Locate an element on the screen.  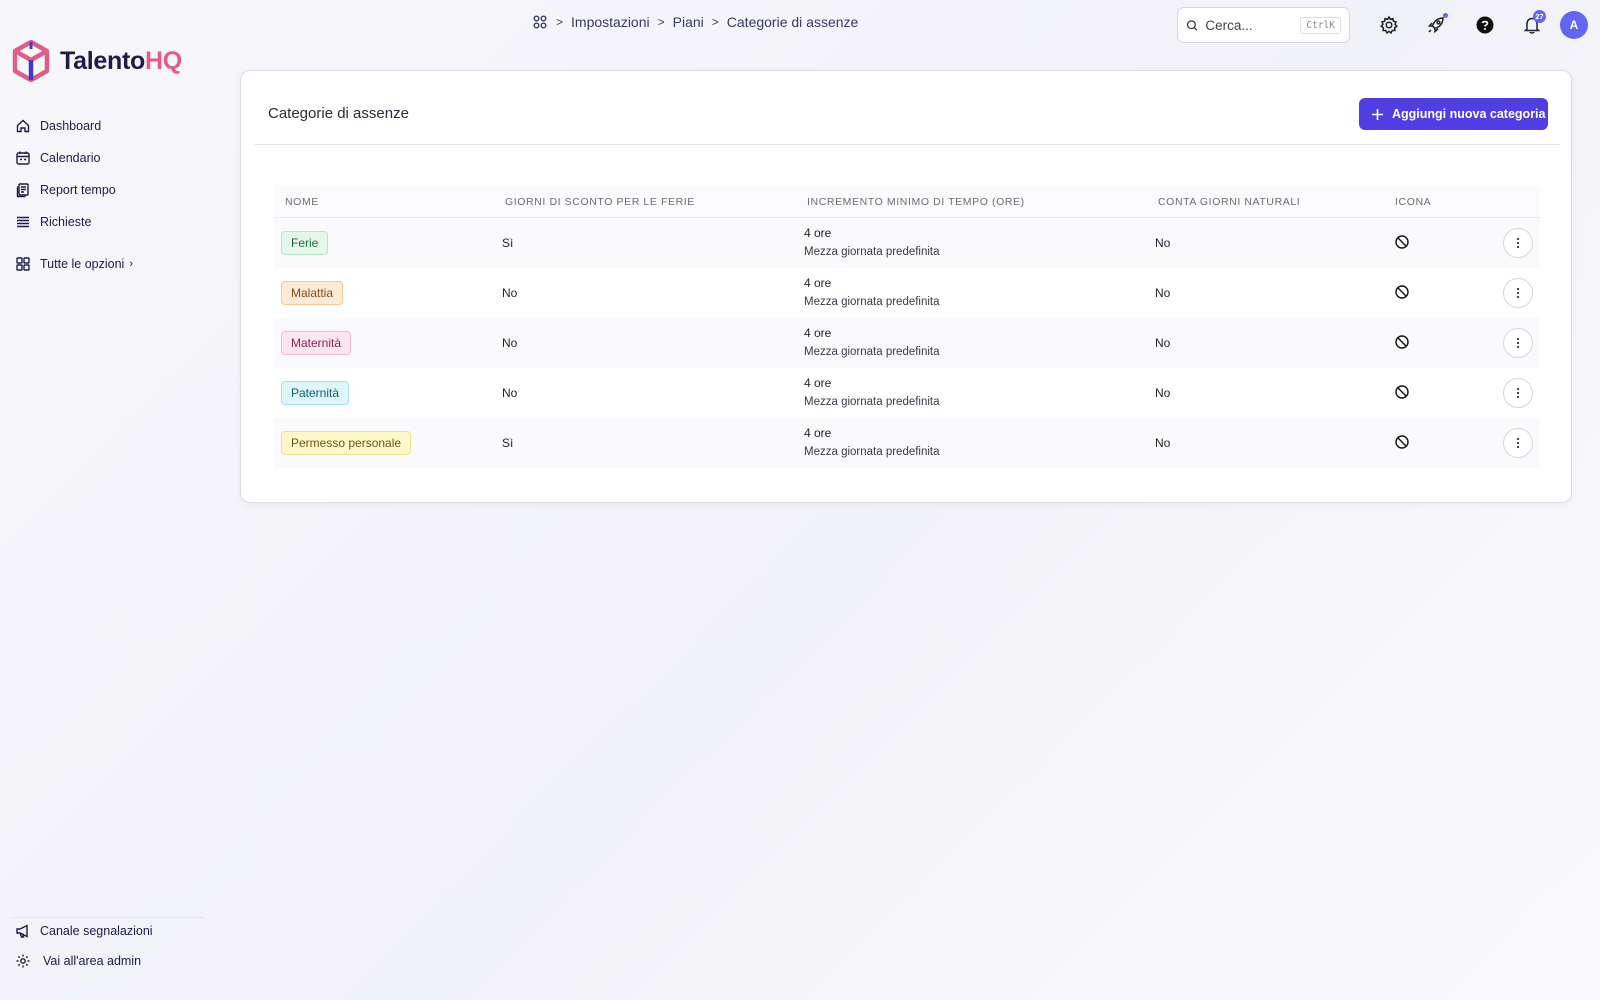
breadcrumb-current: Categorie di assenze is located at coordinates (792, 22).